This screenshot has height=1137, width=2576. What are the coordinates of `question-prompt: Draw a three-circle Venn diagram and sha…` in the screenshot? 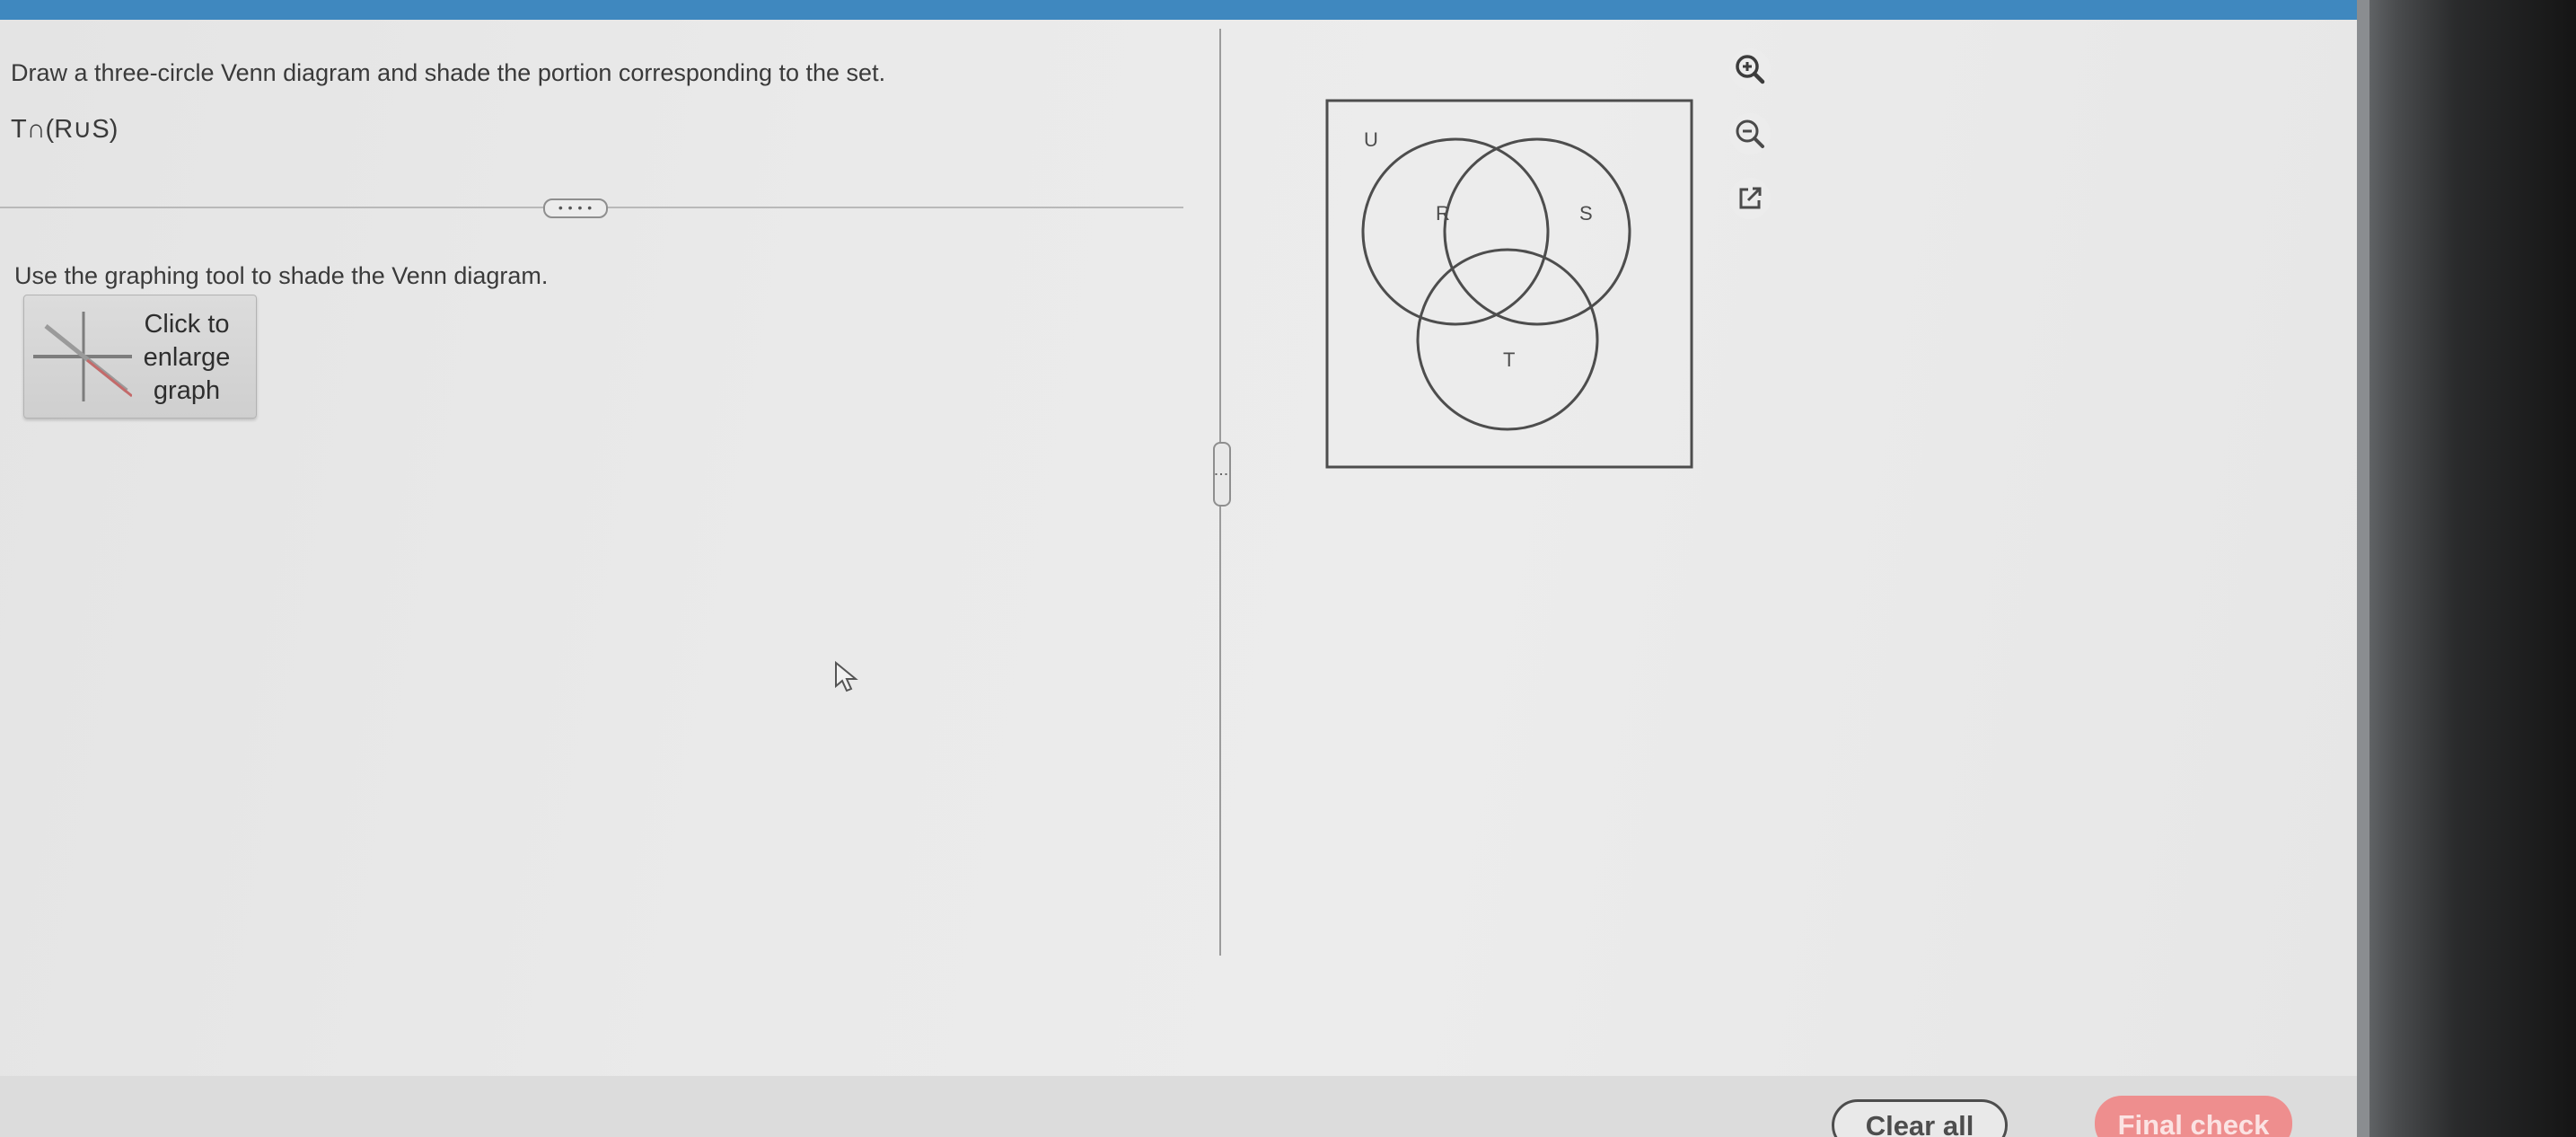 It's located at (448, 72).